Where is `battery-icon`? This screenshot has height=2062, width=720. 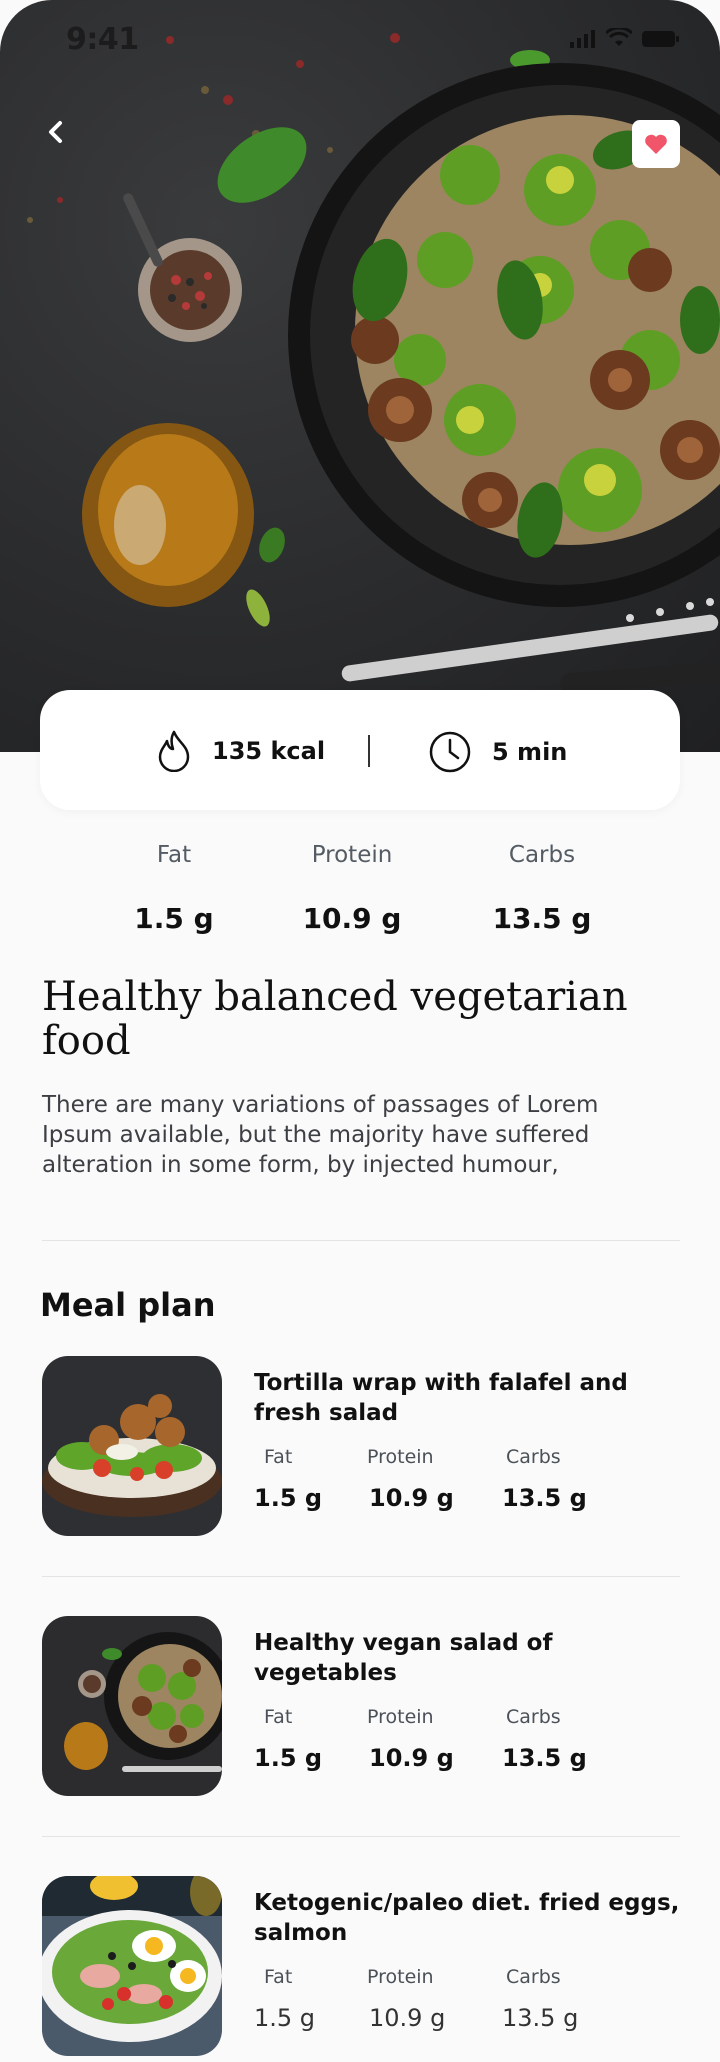 battery-icon is located at coordinates (660, 39).